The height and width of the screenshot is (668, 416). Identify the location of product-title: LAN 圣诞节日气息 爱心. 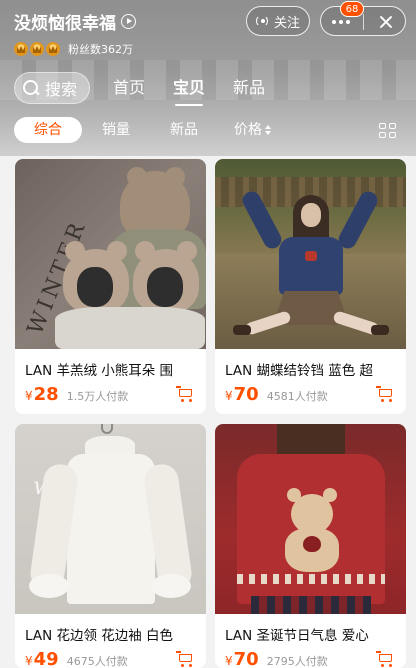
(297, 636).